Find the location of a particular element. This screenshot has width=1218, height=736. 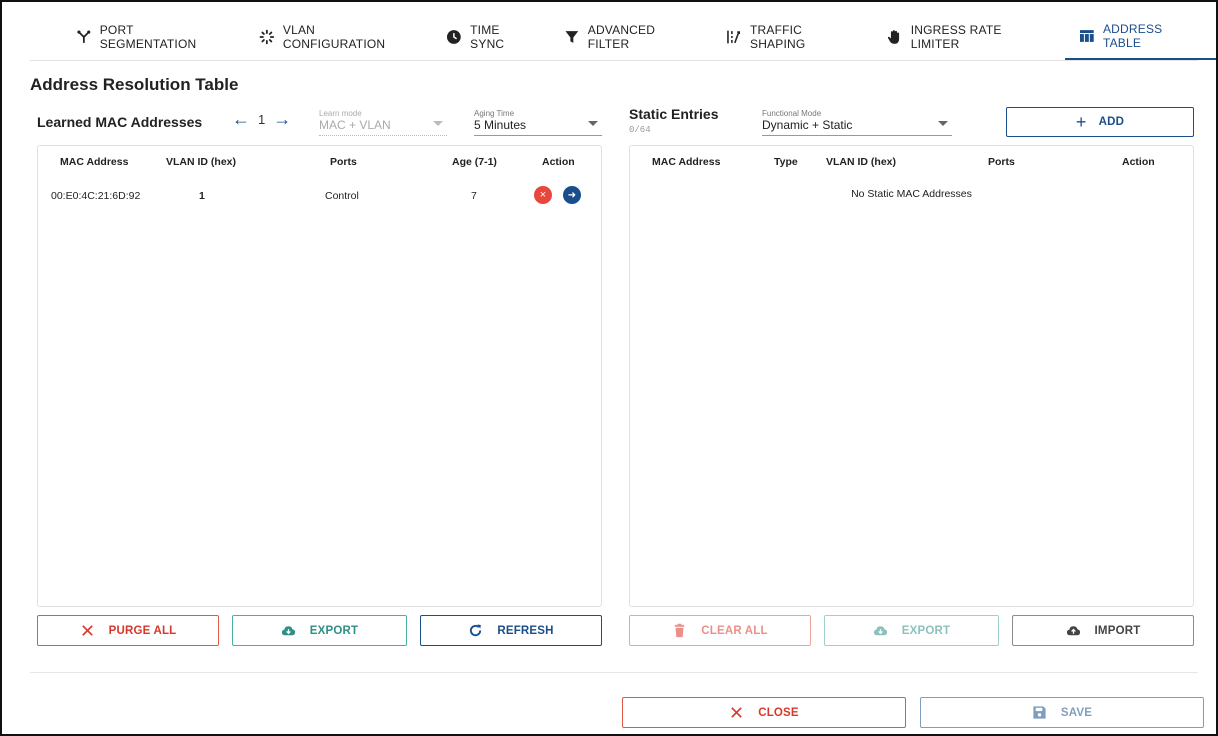

purge-all-label: PURGE ALL is located at coordinates (142, 630).